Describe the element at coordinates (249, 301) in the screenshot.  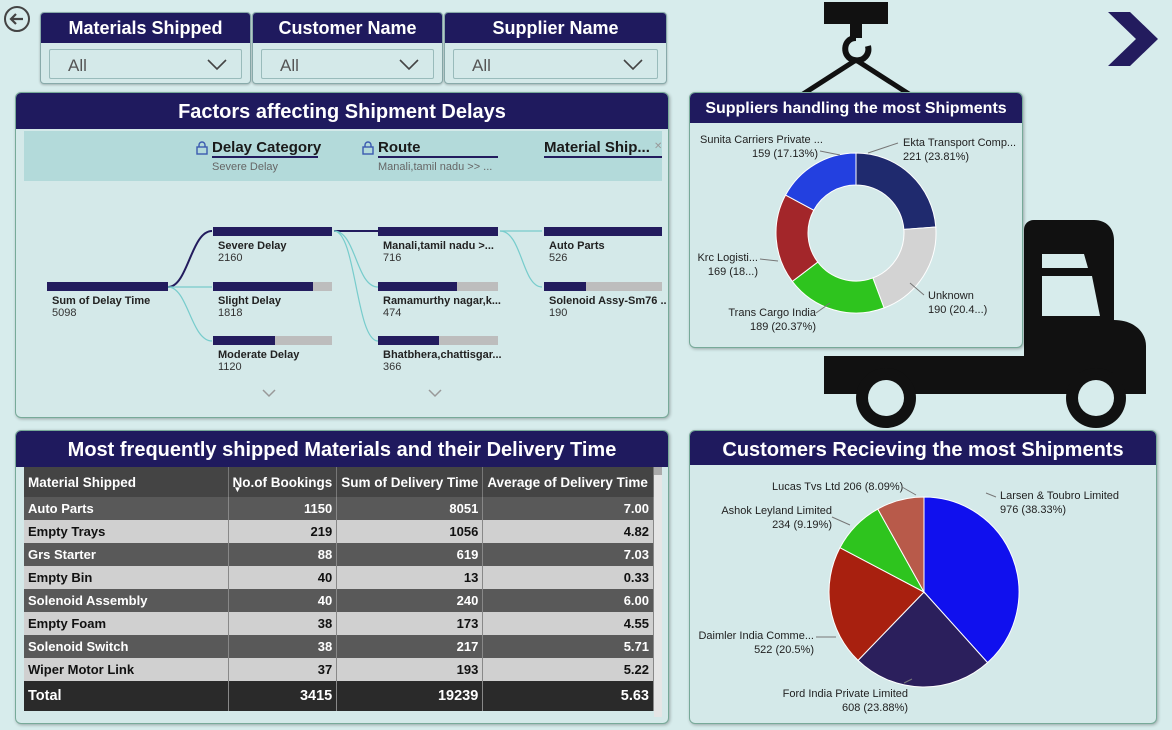
I see `node-label: Slight Delay` at that location.